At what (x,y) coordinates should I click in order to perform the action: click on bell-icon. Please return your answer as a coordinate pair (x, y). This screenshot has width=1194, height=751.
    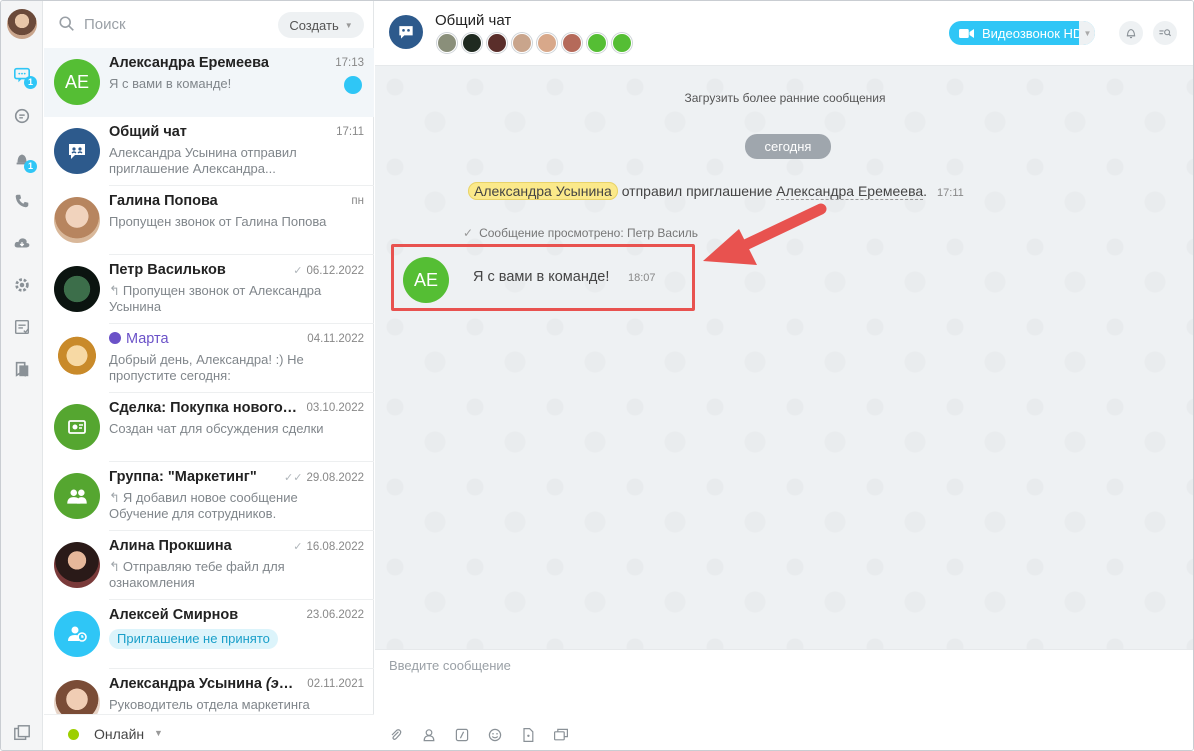
    Looking at the image, I should click on (1131, 33).